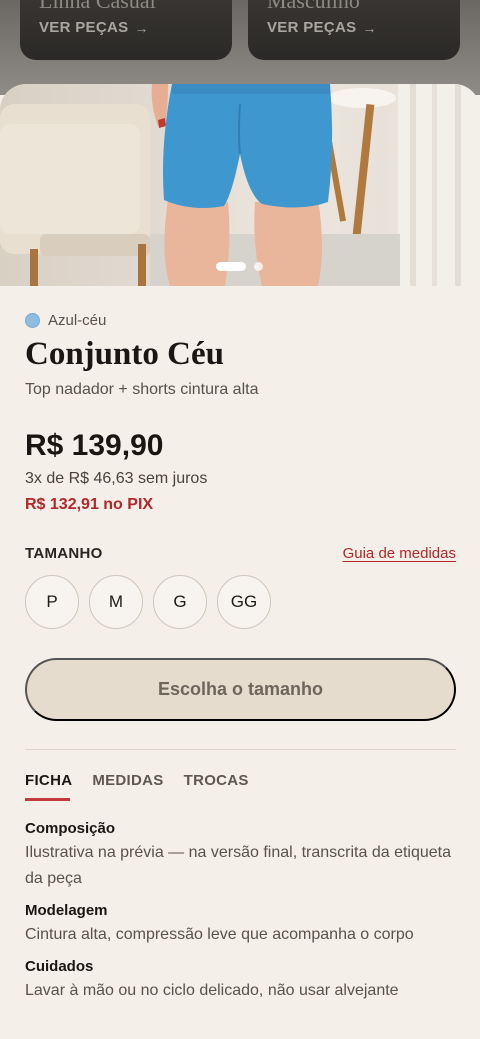 The image size is (480, 1039). I want to click on product-subtitle: Top nadador + shorts cintura alta, so click(142, 389).